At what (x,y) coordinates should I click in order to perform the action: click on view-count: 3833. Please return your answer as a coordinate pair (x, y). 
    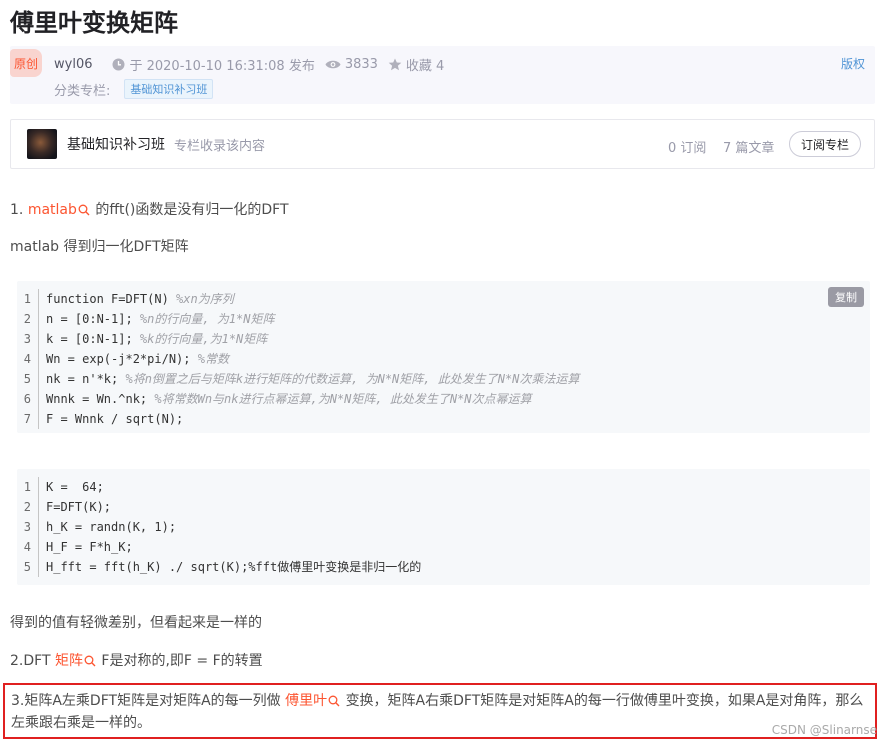
    Looking at the image, I should click on (351, 64).